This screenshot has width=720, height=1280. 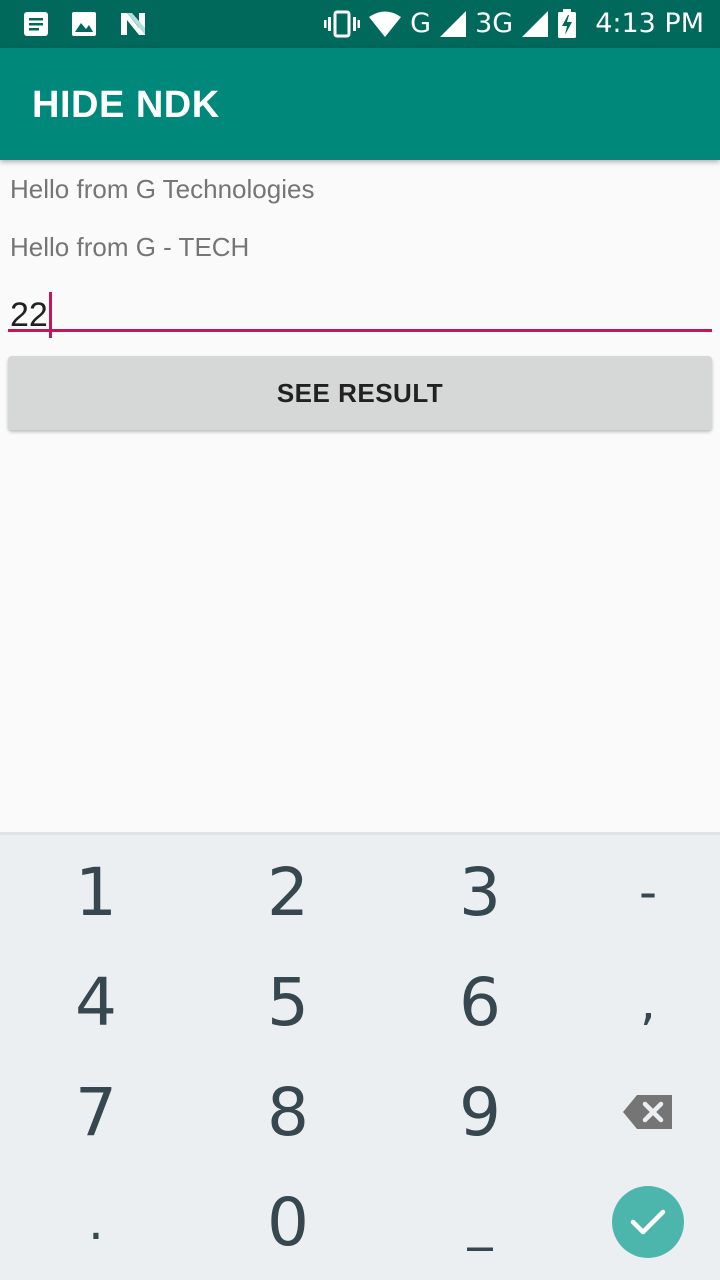 I want to click on key-comma: ,, so click(x=639, y=1002).